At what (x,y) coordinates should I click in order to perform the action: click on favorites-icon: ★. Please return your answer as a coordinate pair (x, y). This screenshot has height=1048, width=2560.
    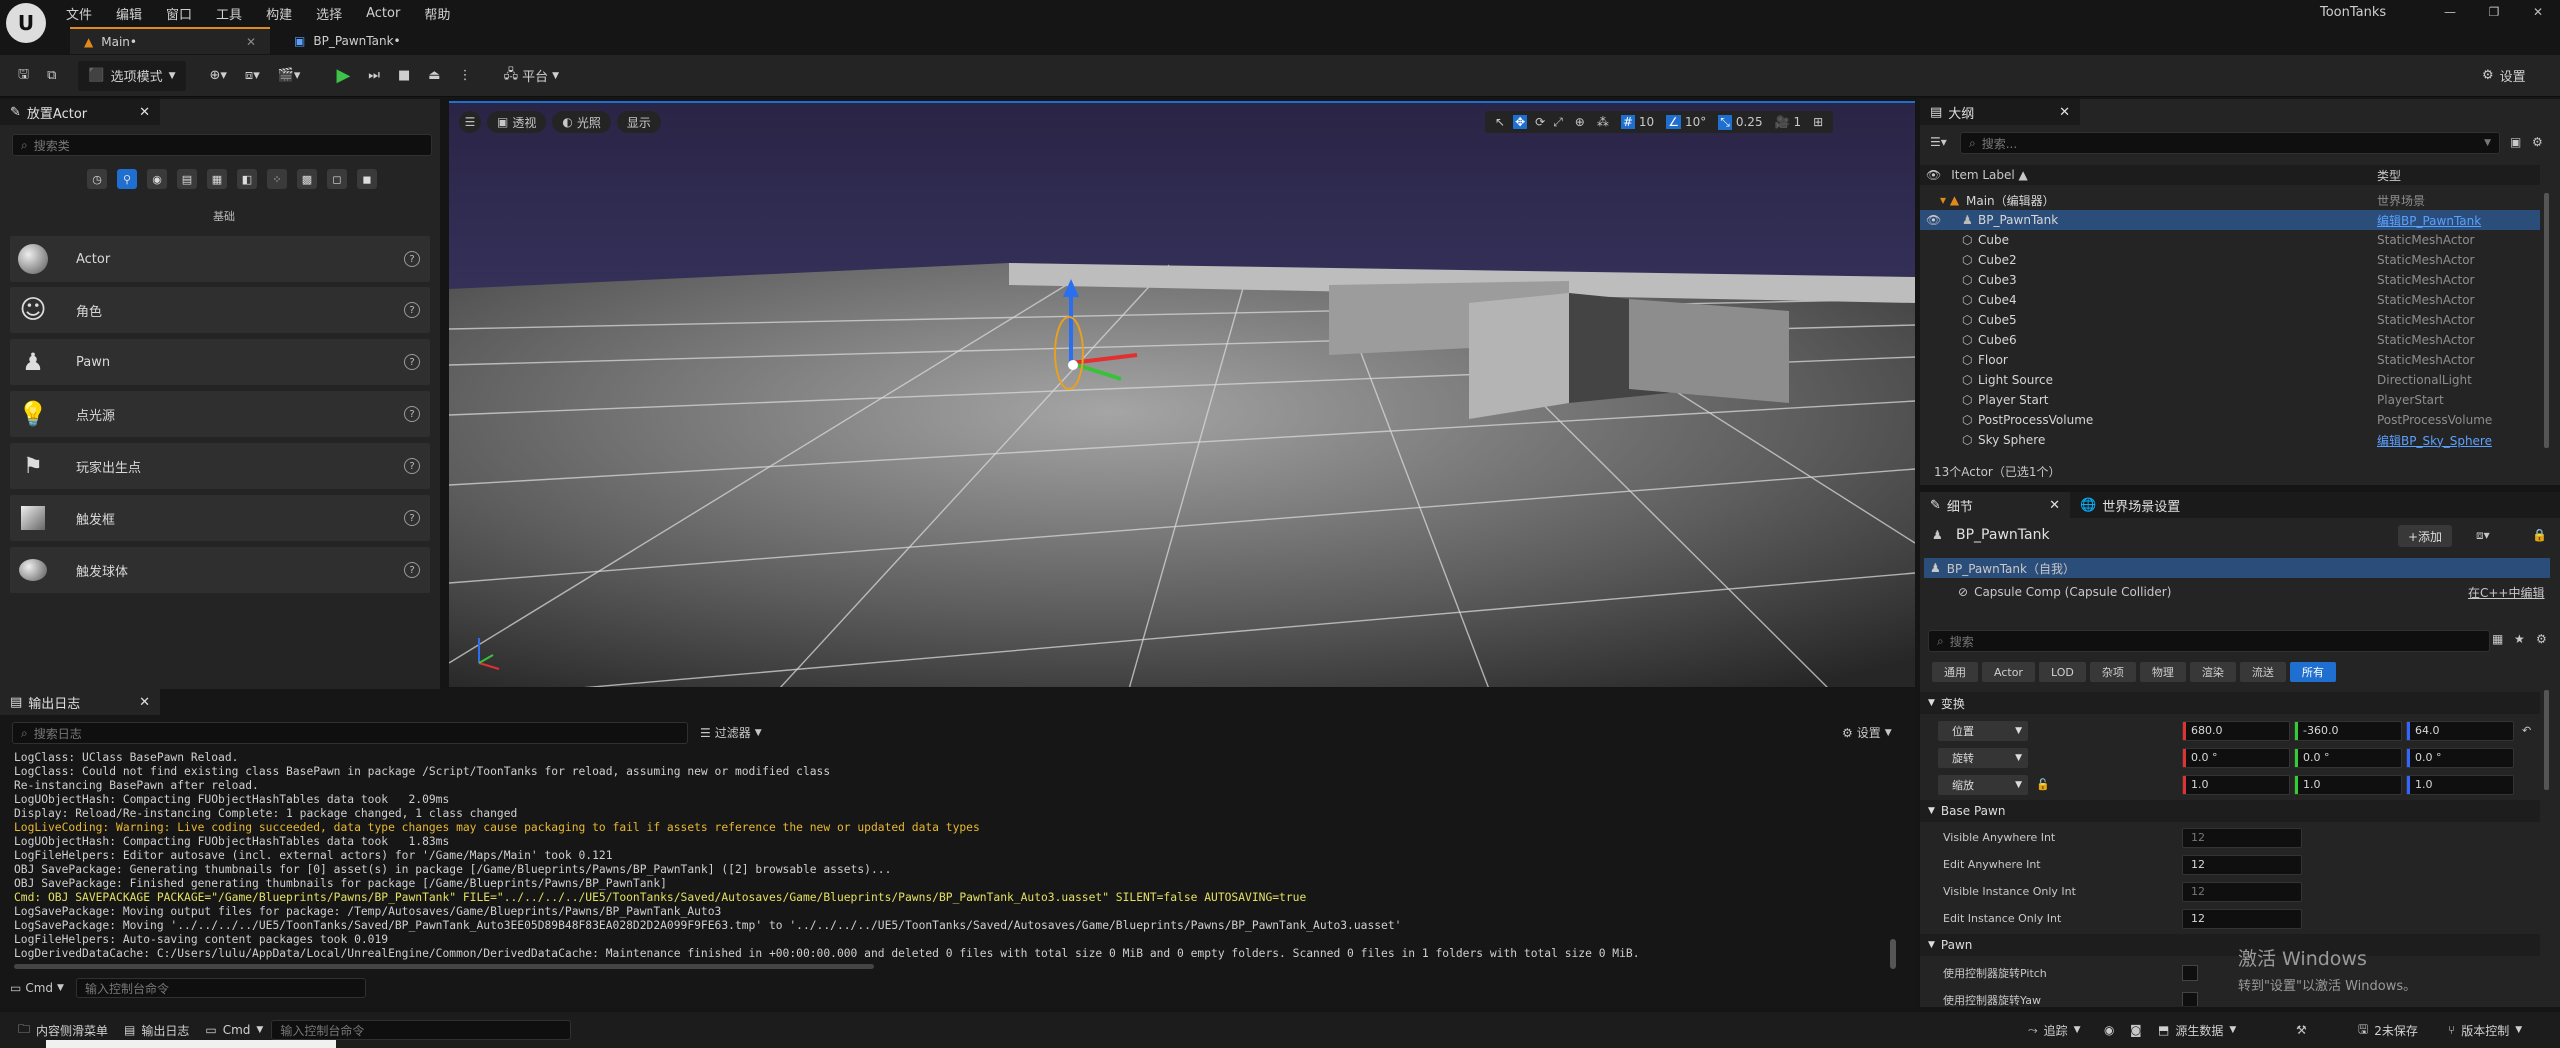
    Looking at the image, I should click on (2519, 639).